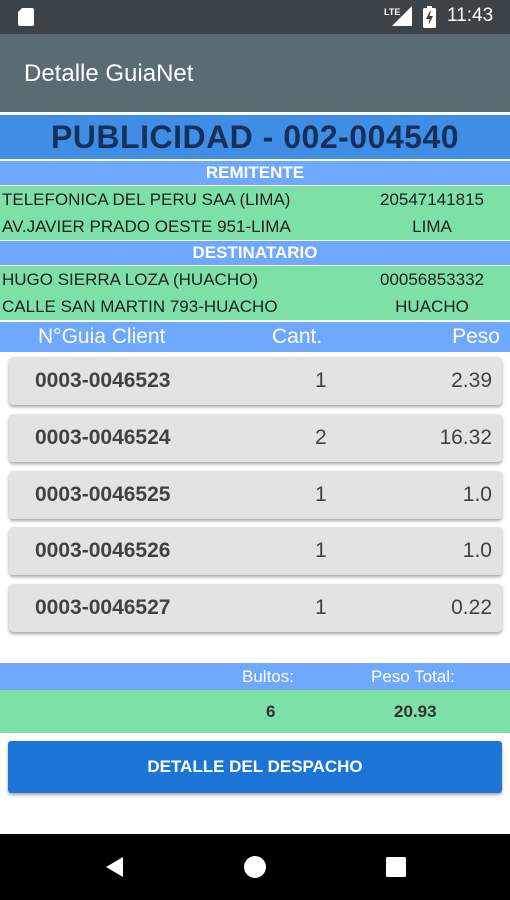 The height and width of the screenshot is (900, 510). I want to click on detalle-despacho-button: DETALLE DEL DESPACHO, so click(255, 767).